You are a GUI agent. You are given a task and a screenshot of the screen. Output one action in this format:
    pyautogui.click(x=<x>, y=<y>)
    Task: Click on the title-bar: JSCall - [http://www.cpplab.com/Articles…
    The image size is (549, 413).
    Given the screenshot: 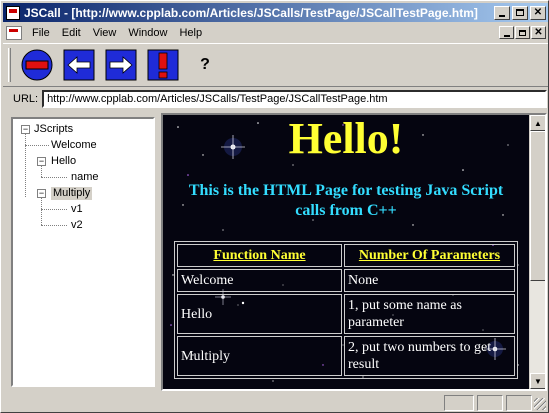 What is the action you would take?
    pyautogui.click(x=275, y=12)
    